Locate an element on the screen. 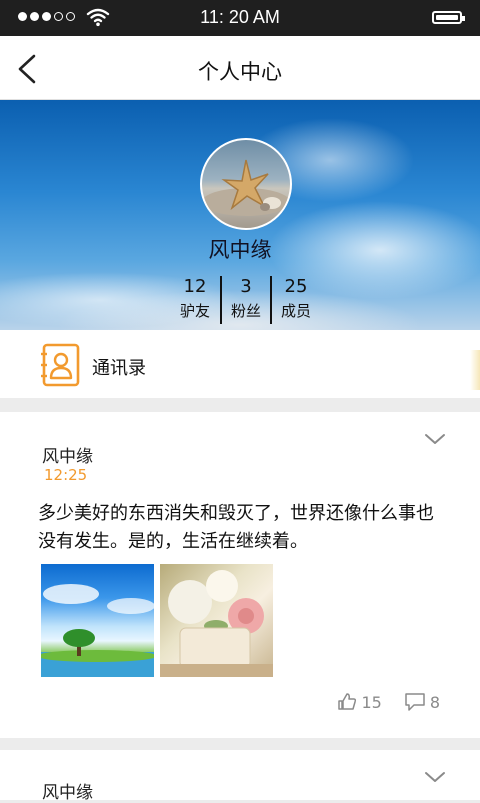 This screenshot has width=480, height=803. post-card: 风中缘 is located at coordinates (240, 776).